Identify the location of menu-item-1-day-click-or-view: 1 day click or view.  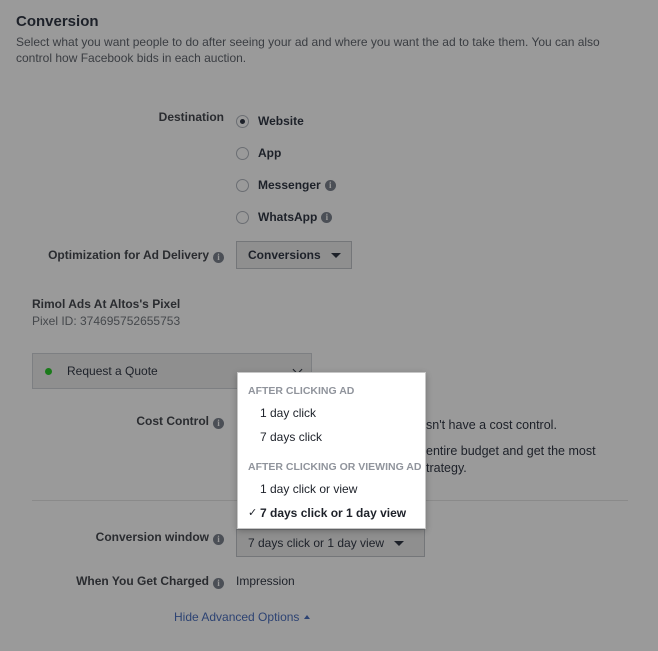
(308, 489).